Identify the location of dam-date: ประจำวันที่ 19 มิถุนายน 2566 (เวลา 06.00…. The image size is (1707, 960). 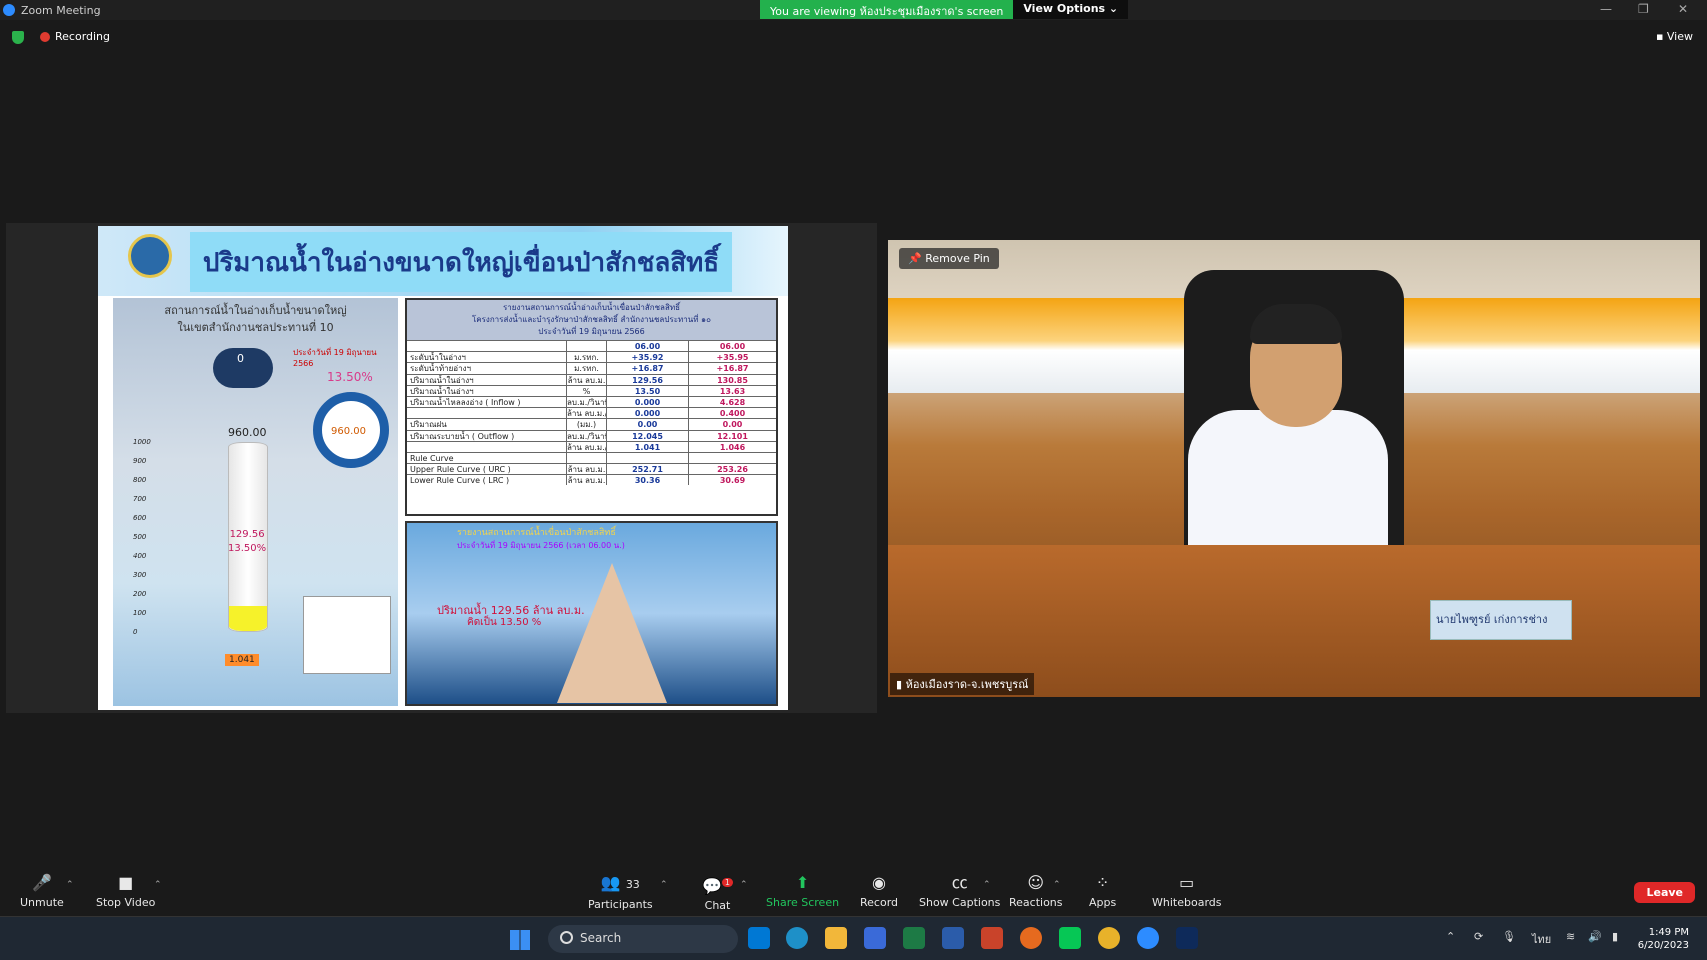
(541, 545).